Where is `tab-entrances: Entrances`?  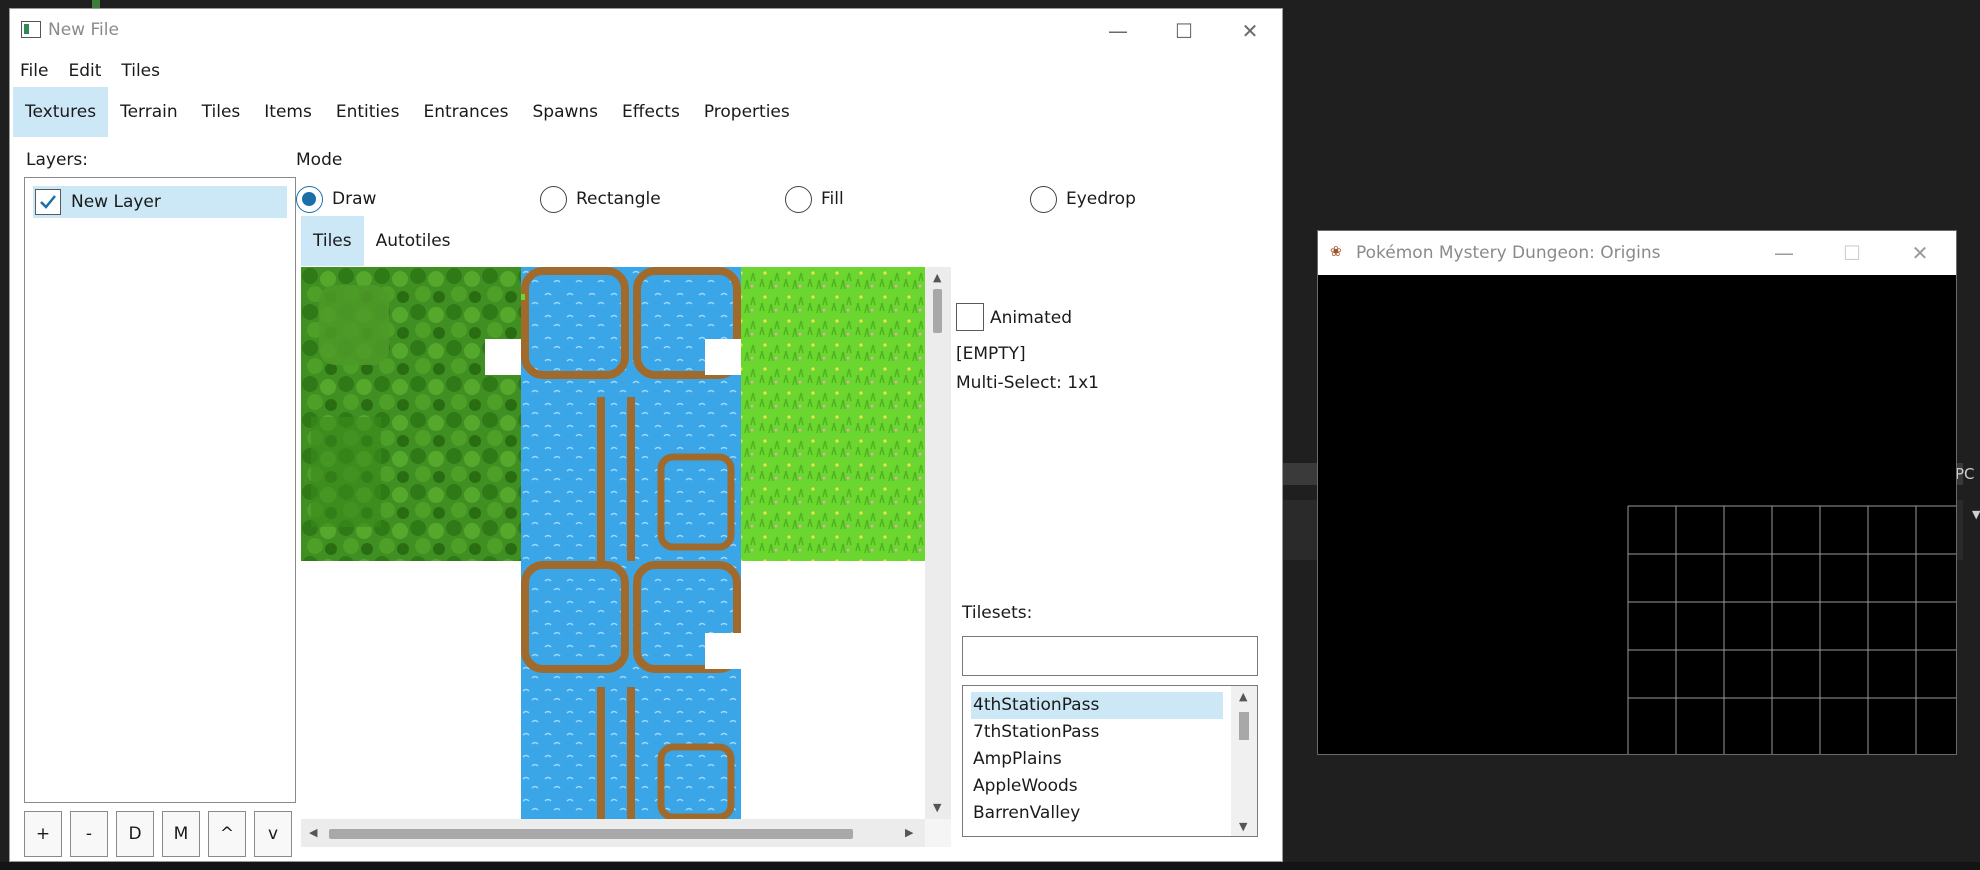 tab-entrances: Entrances is located at coordinates (465, 112).